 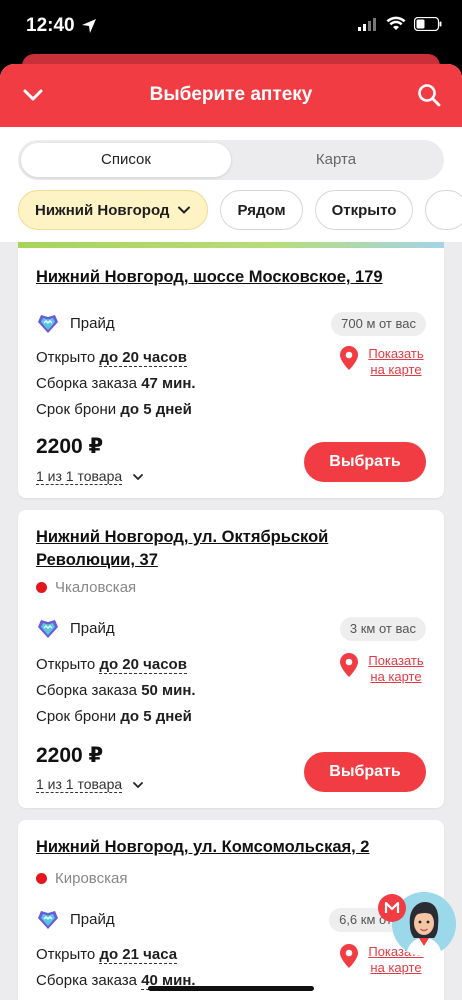 I want to click on view-toggle: Список Карта, so click(x=231, y=160).